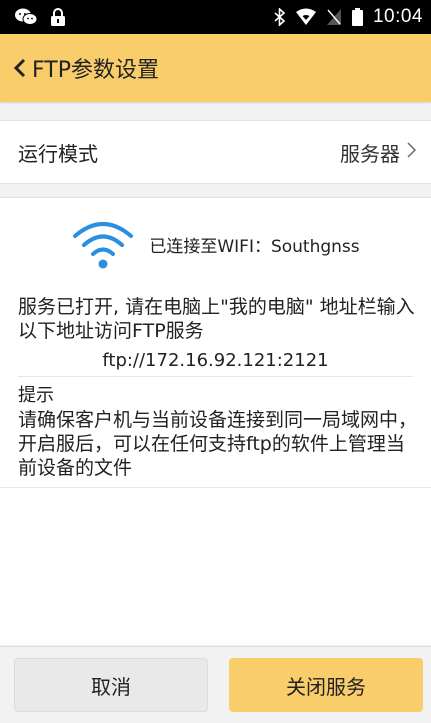 This screenshot has width=431, height=723. Describe the element at coordinates (215, 68) in the screenshot. I see `app-bar: FTP参数设置` at that location.